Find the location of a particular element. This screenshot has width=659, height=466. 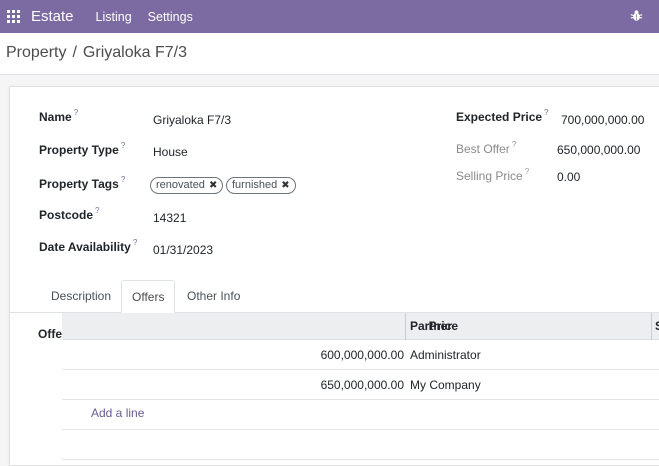

empty-table-row is located at coordinates (360, 445).